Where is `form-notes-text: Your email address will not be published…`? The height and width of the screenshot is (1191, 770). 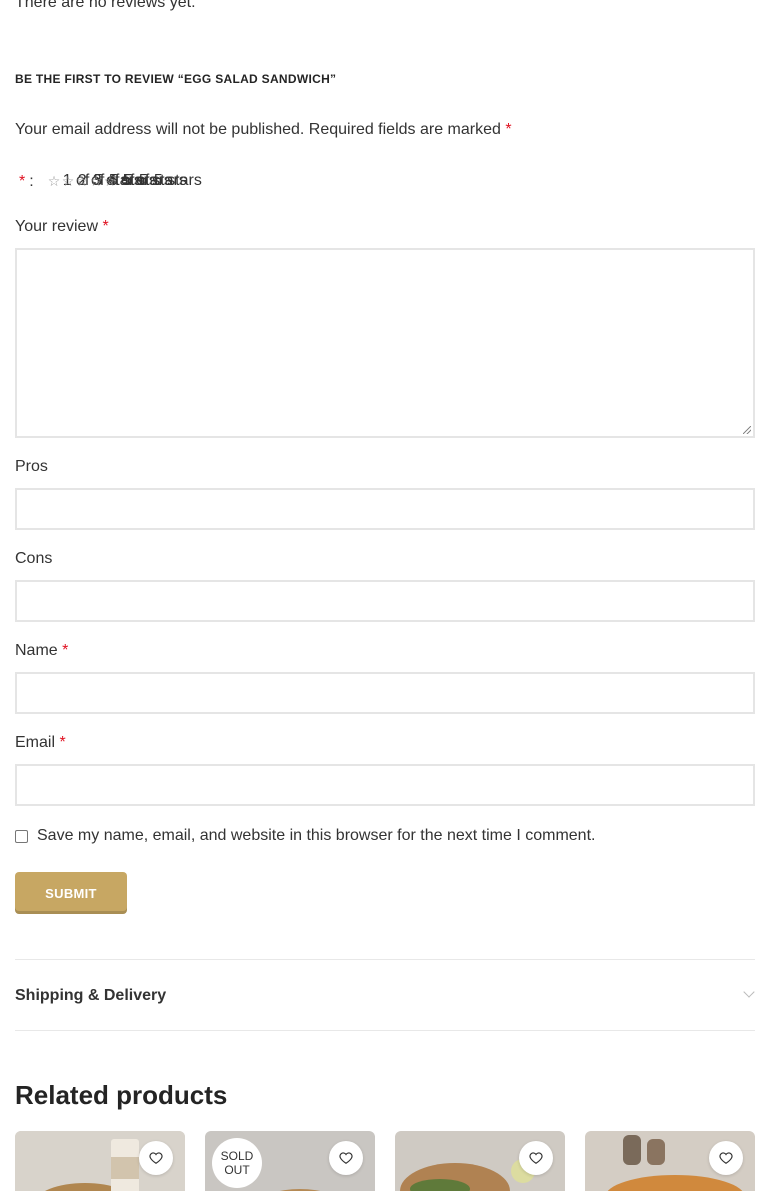
form-notes-text: Your email address will not be published… is located at coordinates (258, 129).